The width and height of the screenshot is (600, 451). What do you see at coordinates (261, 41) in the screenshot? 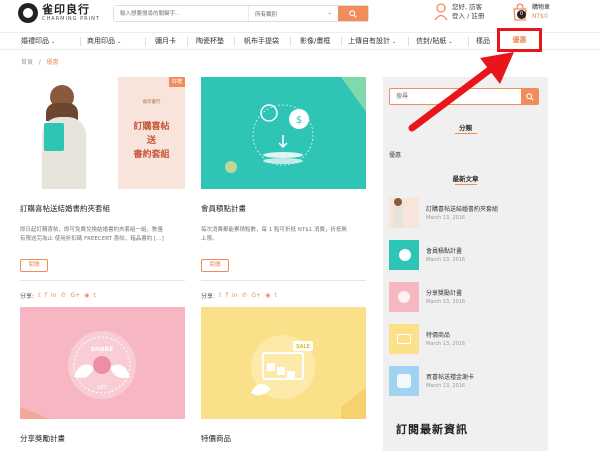
I see `nav-item-canvas-totes: 帆布手提袋` at bounding box center [261, 41].